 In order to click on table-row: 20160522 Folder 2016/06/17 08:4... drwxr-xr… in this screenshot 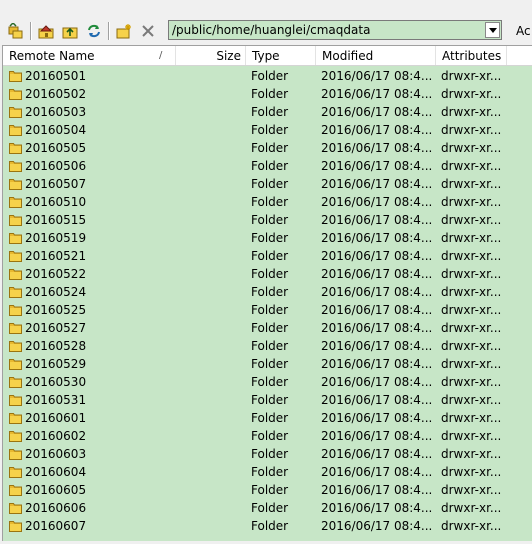, I will do `click(267, 274)`.